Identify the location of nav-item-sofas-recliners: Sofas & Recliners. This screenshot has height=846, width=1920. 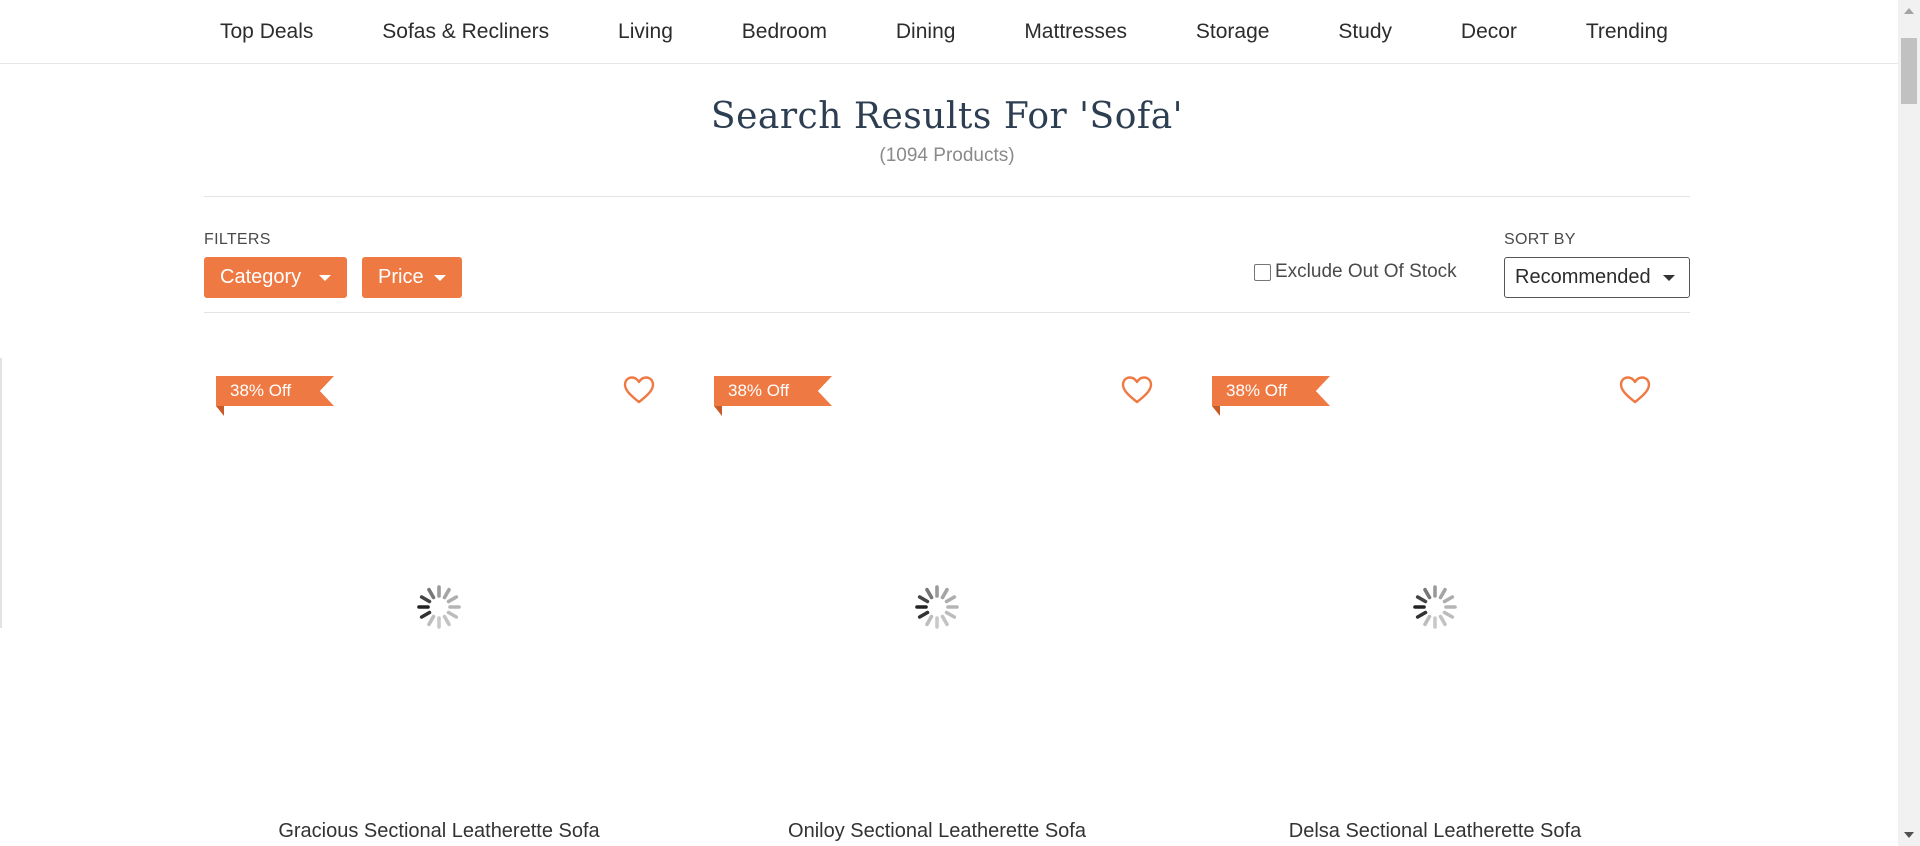
(465, 32).